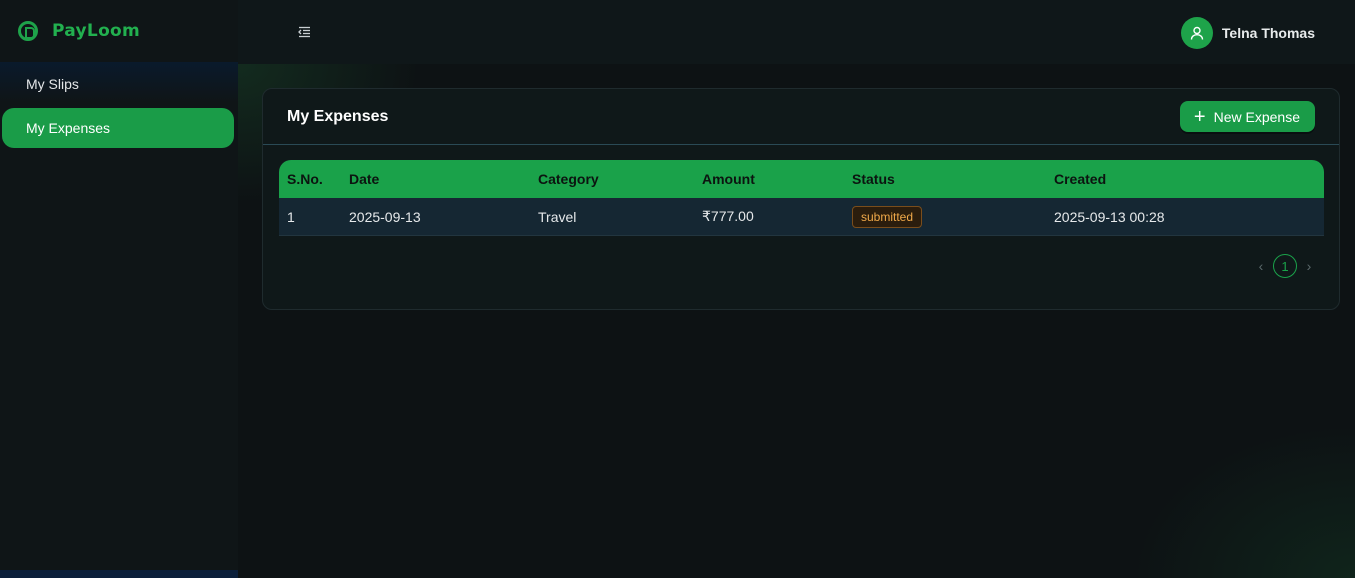  What do you see at coordinates (385, 216) in the screenshot?
I see `cell-date: 2025-09-13` at bounding box center [385, 216].